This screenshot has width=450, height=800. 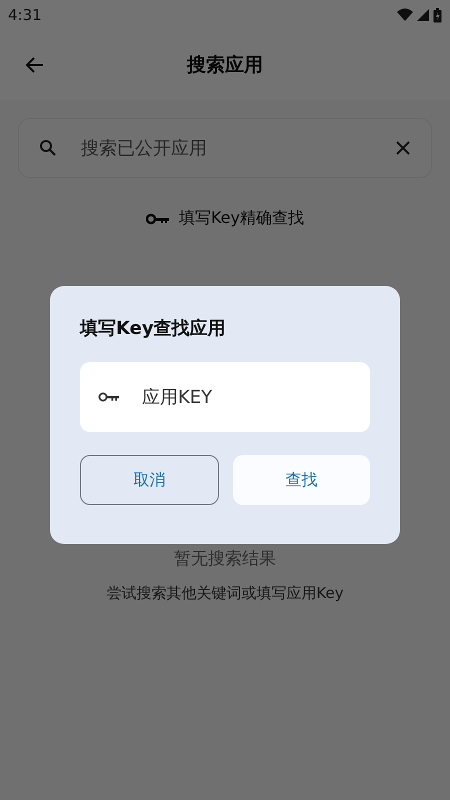 I want to click on search-field: 搜索已公开应用, so click(x=225, y=148).